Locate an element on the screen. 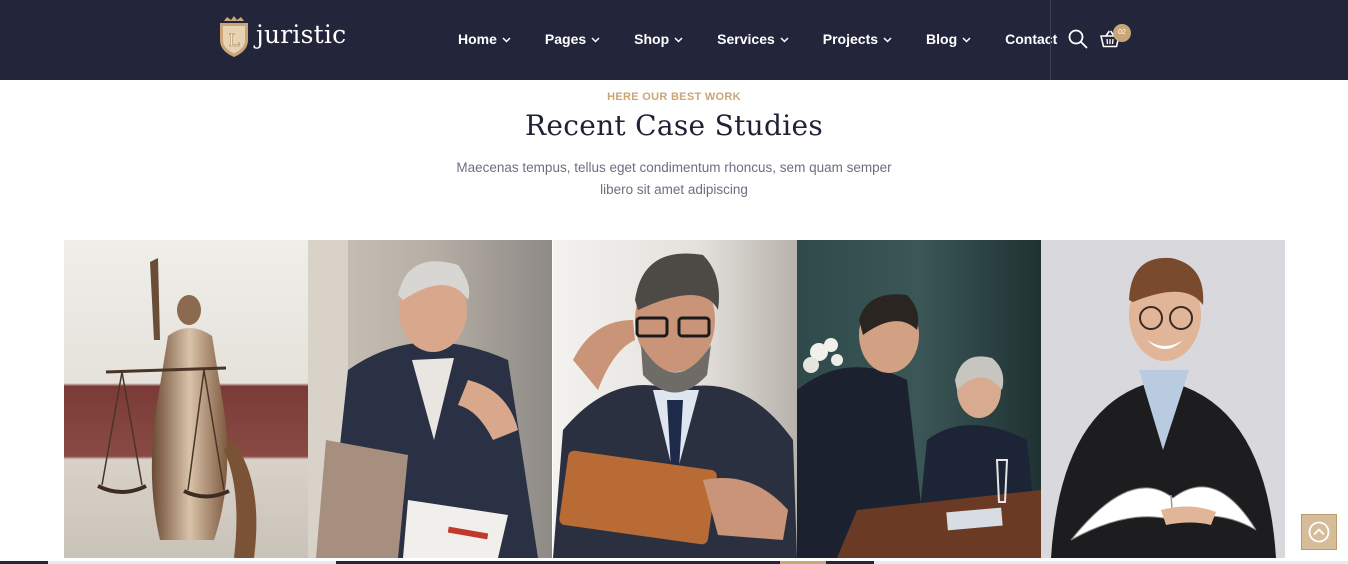  nav-item-label: Pages is located at coordinates (565, 39).